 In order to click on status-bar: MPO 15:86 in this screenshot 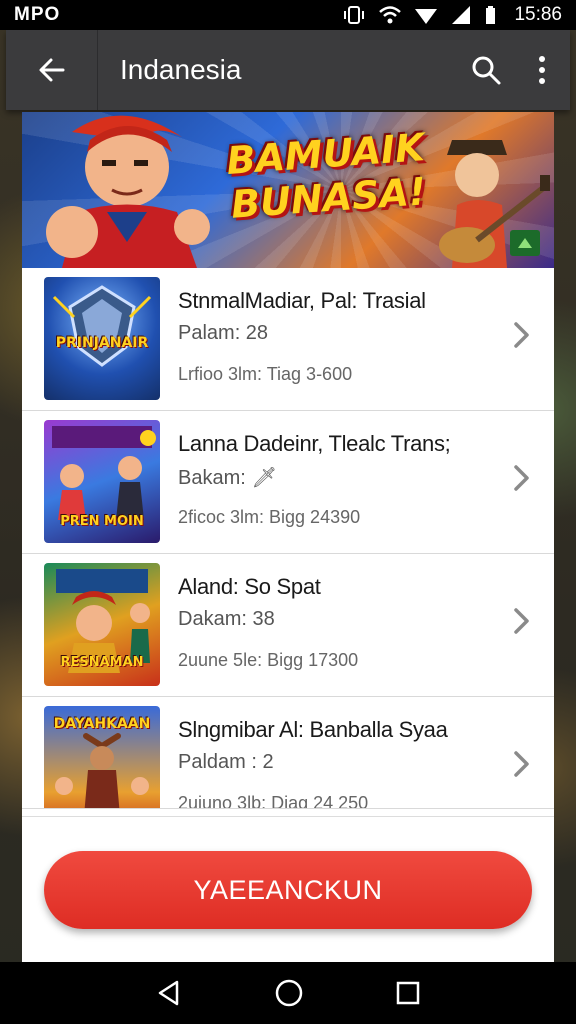, I will do `click(288, 15)`.